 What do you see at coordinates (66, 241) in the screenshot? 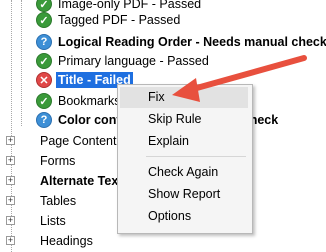
I see `category-label: Headings` at bounding box center [66, 241].